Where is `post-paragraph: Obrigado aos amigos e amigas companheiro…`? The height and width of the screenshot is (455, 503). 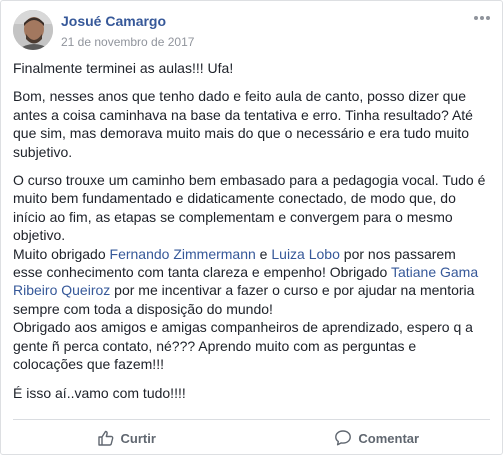 post-paragraph: Obrigado aos amigos e amigas companheiro… is located at coordinates (243, 346).